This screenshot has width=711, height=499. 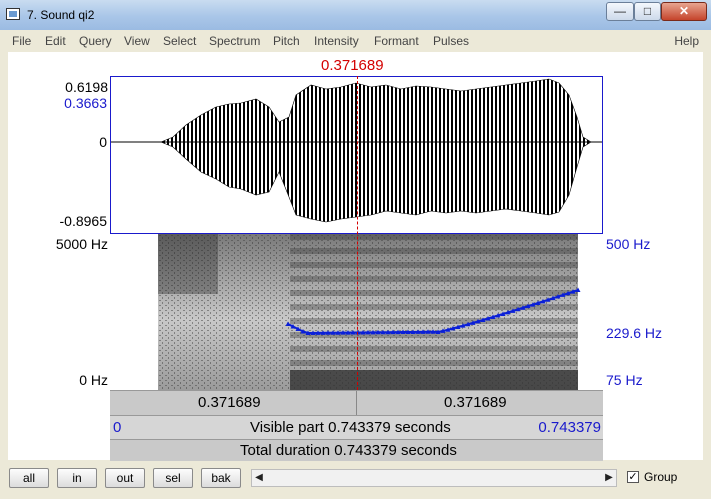 I want to click on menu-help: Help, so click(x=686, y=41).